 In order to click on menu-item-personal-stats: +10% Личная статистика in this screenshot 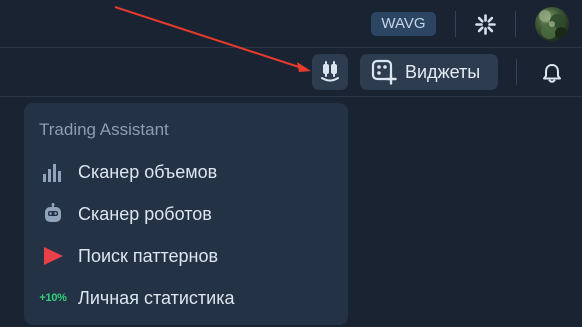, I will do `click(186, 298)`.